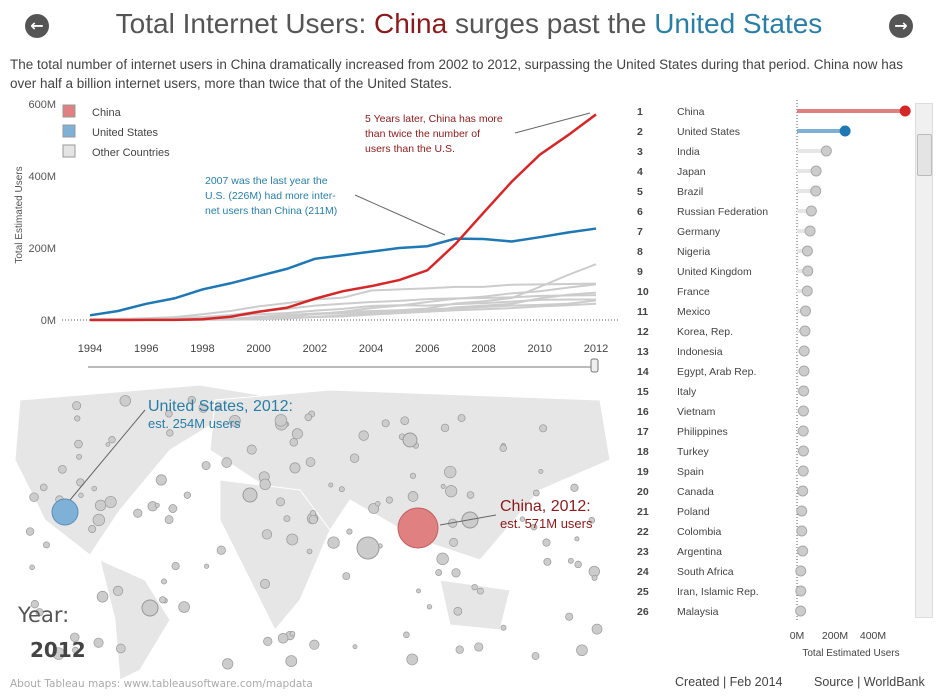 This screenshot has width=938, height=698. What do you see at coordinates (726, 231) in the screenshot?
I see `list-item: 7 Germany` at bounding box center [726, 231].